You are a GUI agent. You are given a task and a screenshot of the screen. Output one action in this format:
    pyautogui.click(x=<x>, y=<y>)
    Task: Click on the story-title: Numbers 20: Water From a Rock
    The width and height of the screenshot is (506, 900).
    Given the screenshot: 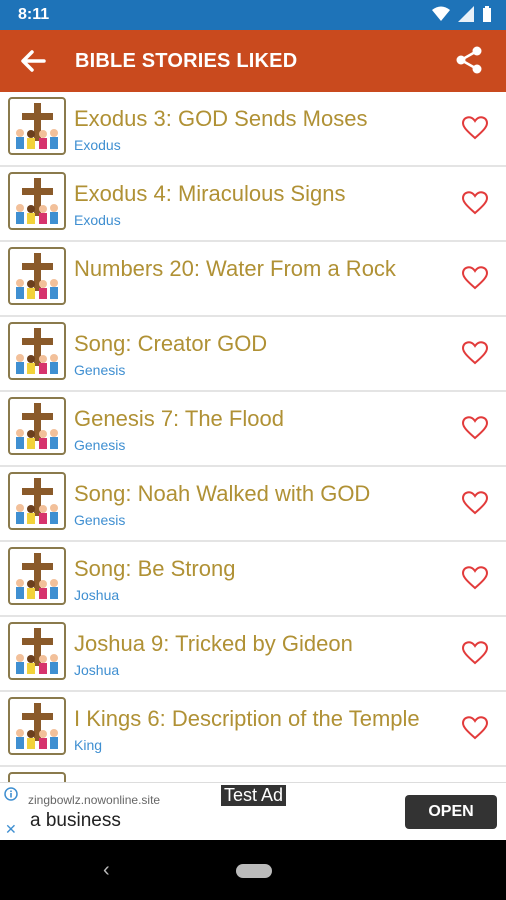 What is the action you would take?
    pyautogui.click(x=235, y=268)
    